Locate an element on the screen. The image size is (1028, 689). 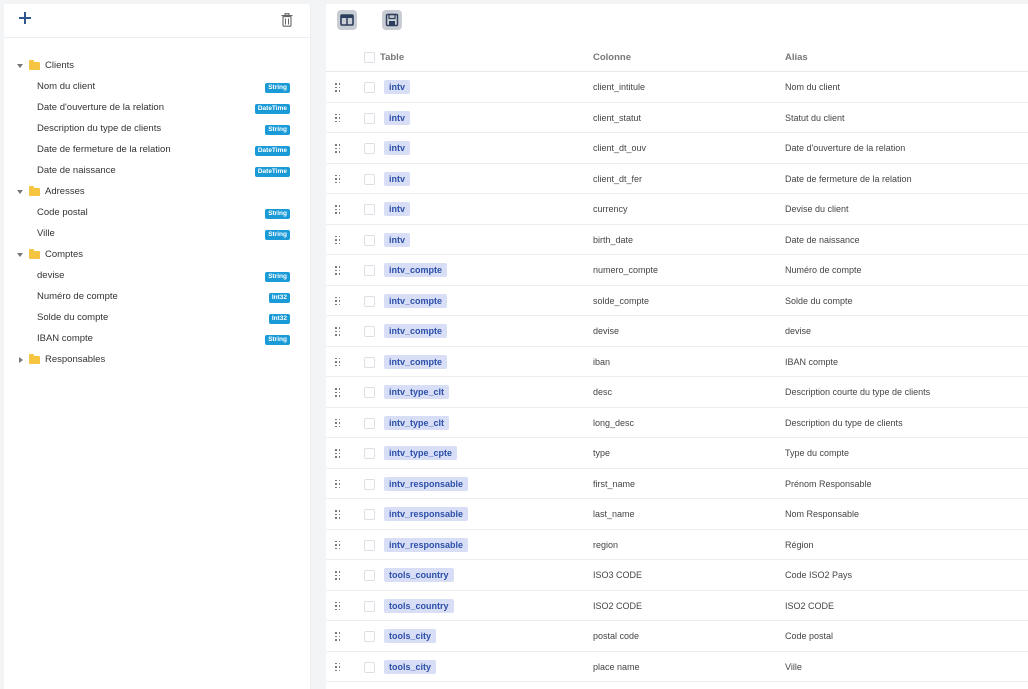
alias-value: Statut du client is located at coordinates (815, 118).